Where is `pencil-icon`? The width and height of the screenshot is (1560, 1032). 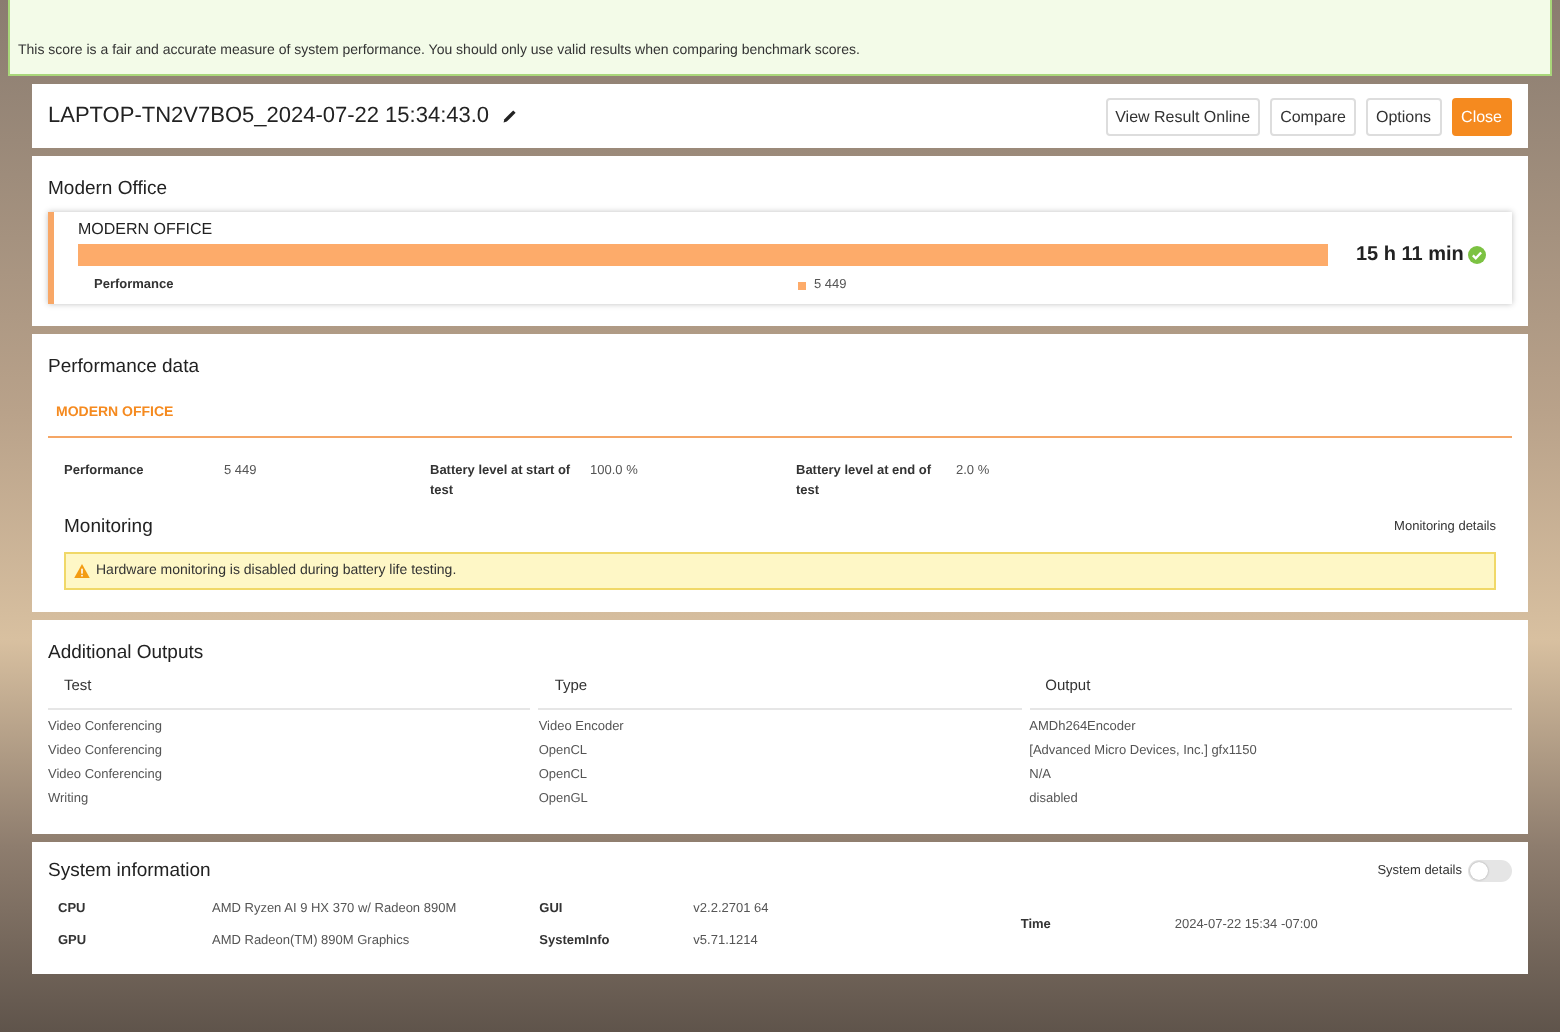
pencil-icon is located at coordinates (509, 116).